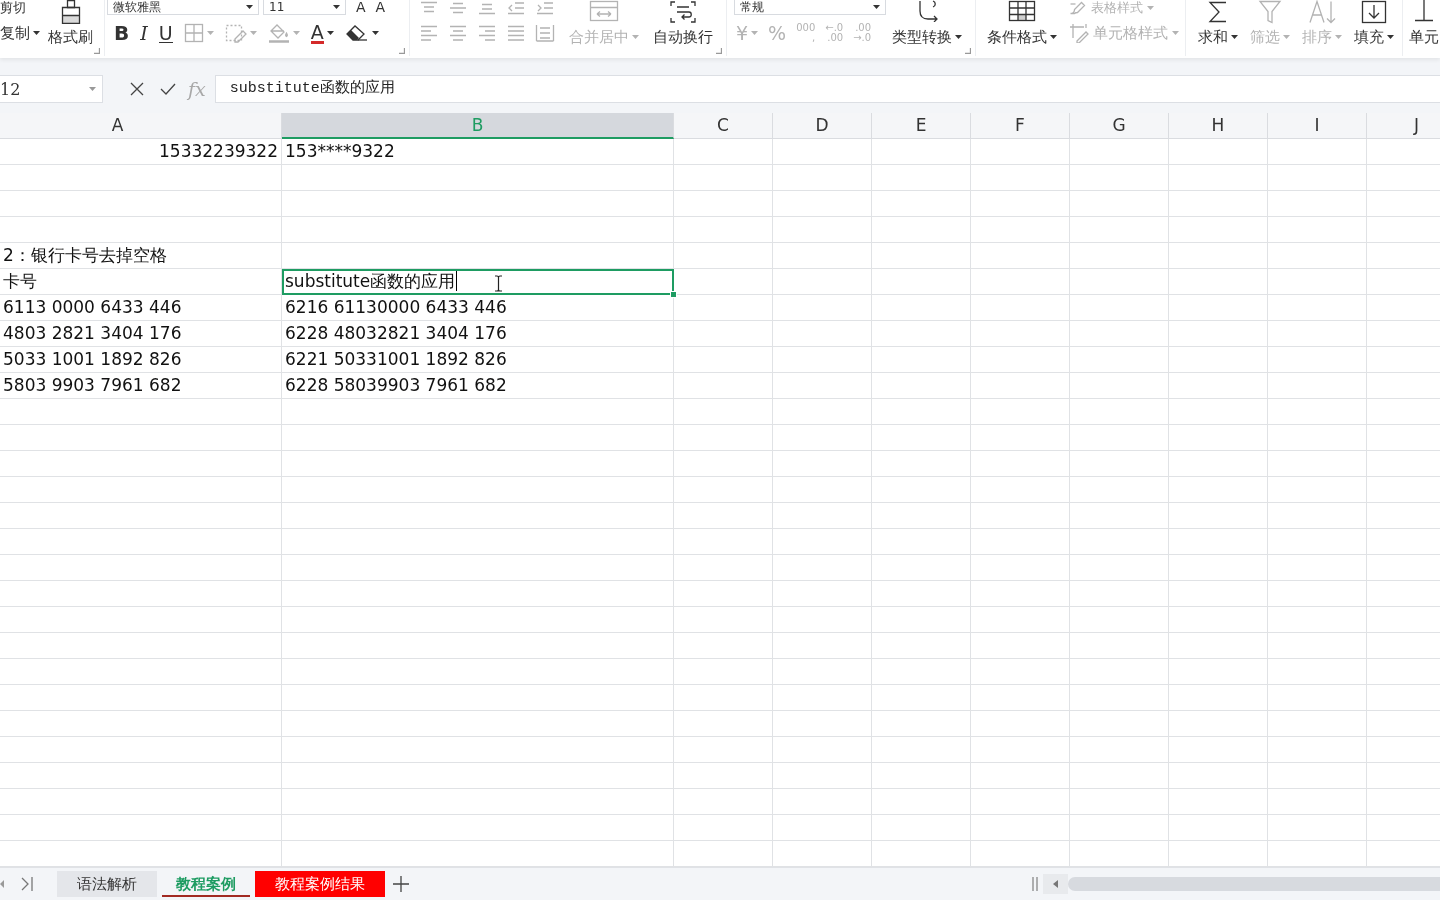 Image resolution: width=1440 pixels, height=900 pixels. What do you see at coordinates (20, 33) in the screenshot?
I see `copy-button: 复制` at bounding box center [20, 33].